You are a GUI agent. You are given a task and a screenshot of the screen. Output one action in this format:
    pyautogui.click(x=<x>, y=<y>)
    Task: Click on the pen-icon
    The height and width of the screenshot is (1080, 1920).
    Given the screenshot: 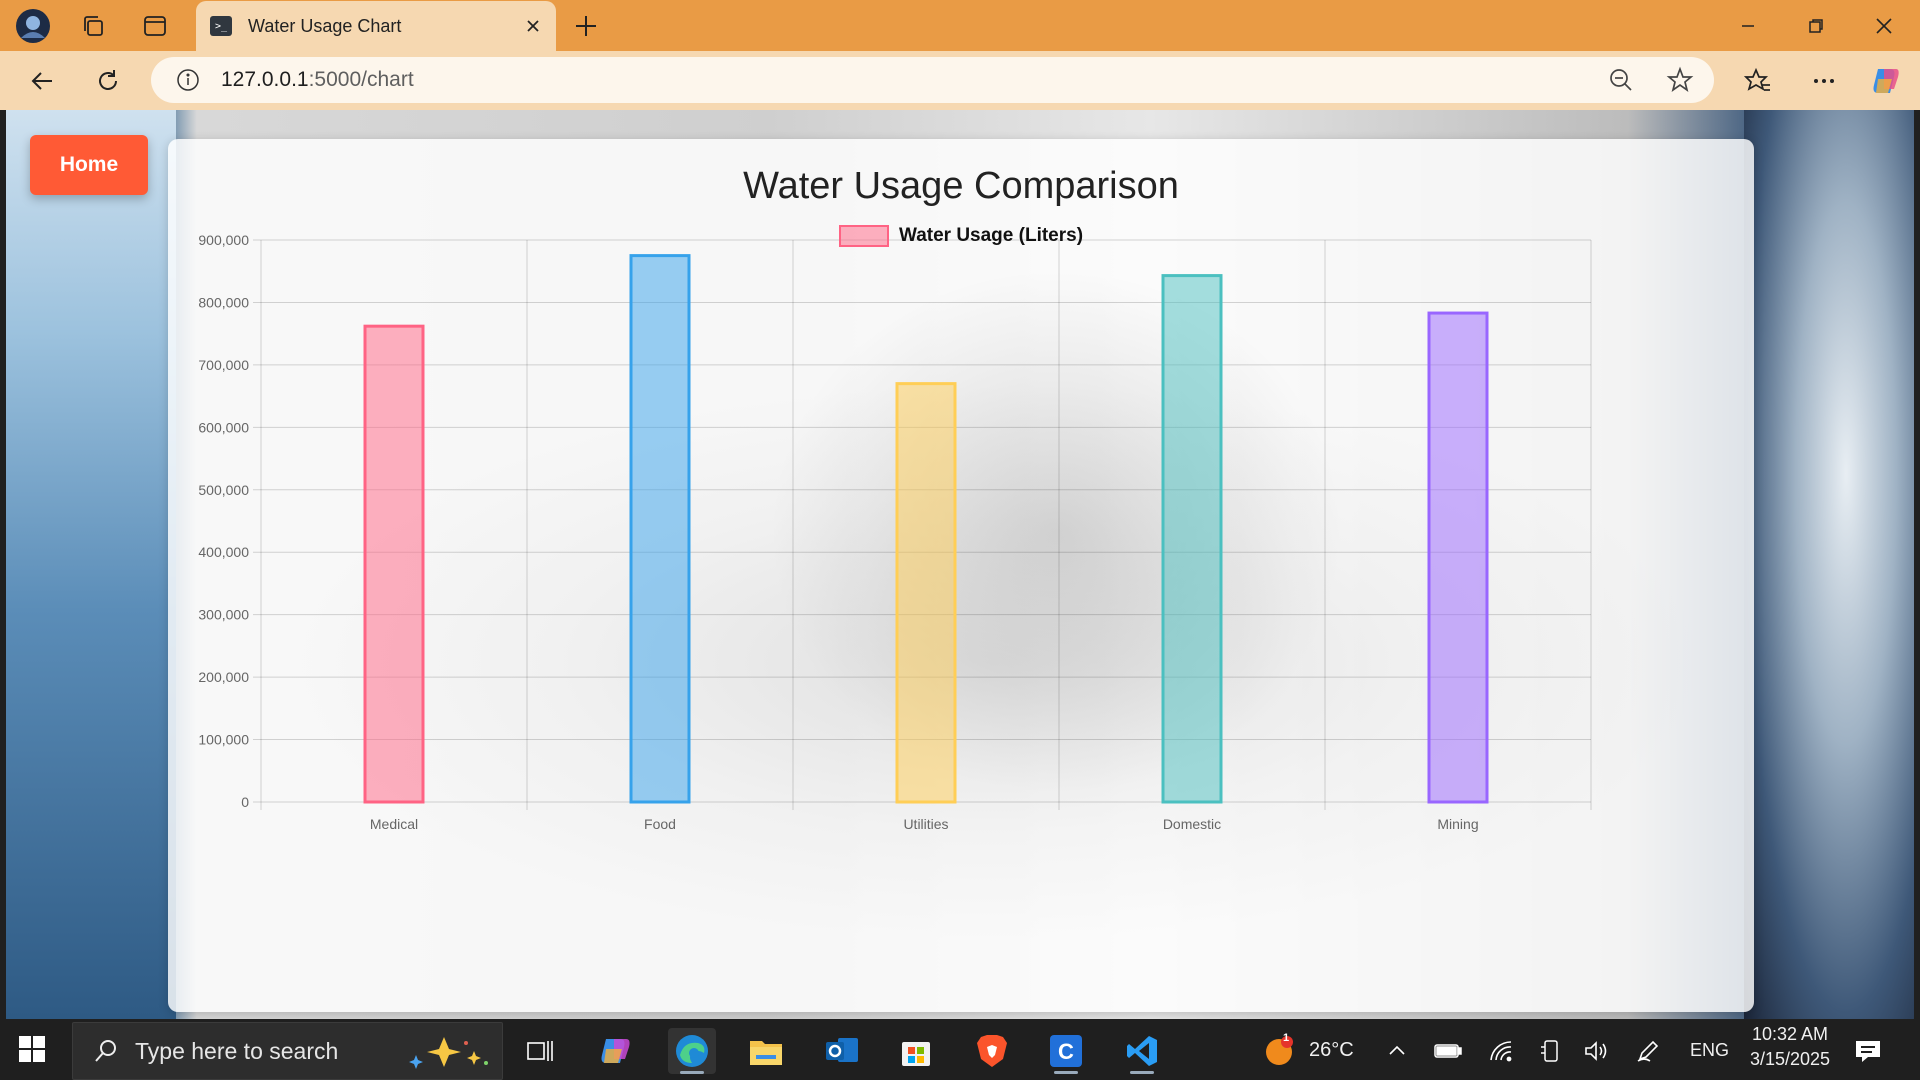 What is the action you would take?
    pyautogui.click(x=1648, y=1051)
    